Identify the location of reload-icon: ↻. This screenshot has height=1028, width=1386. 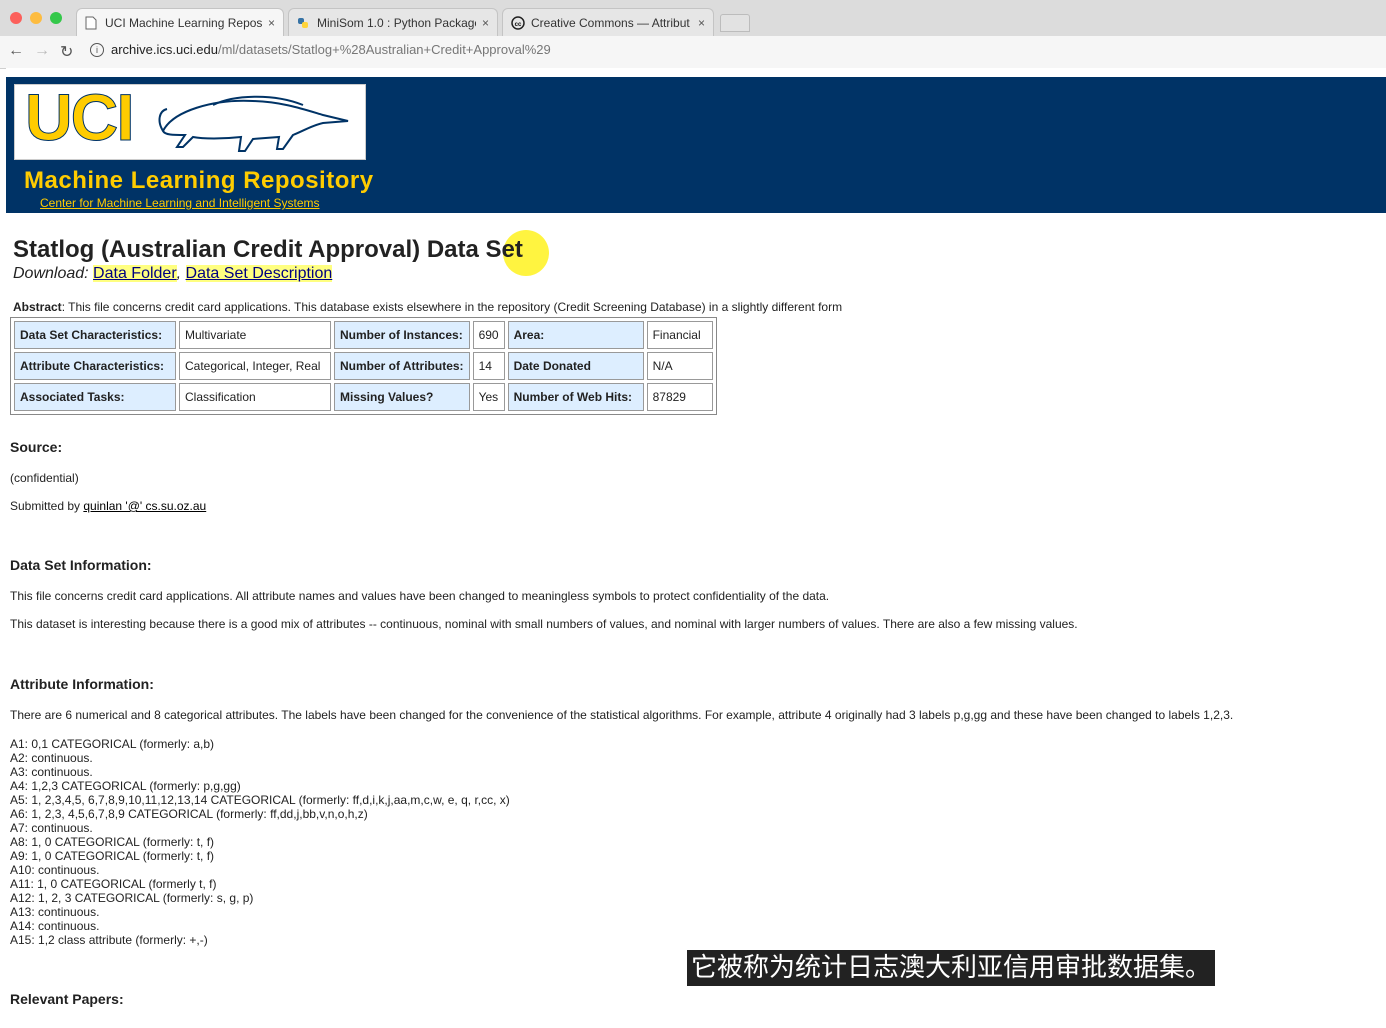
(66, 52).